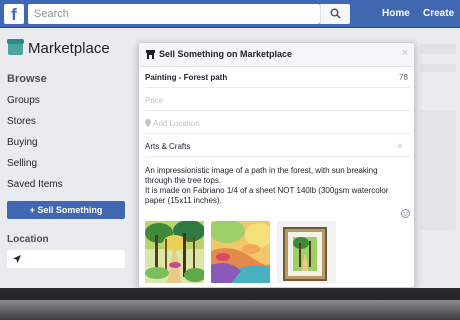  Describe the element at coordinates (174, 14) in the screenshot. I see `search-input` at that location.